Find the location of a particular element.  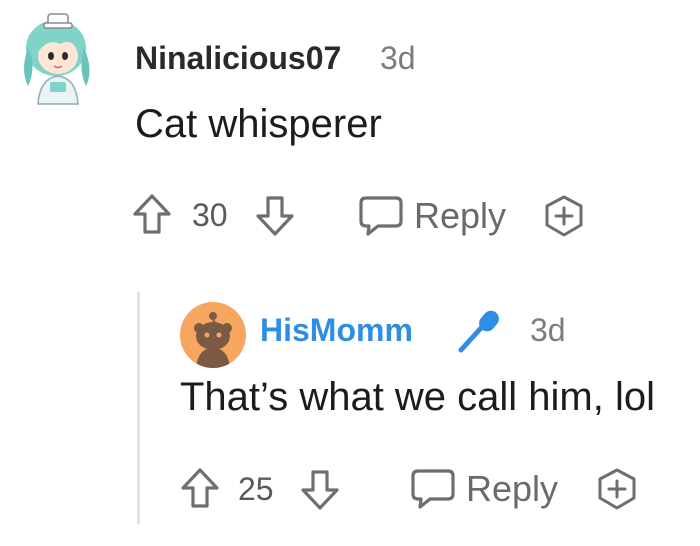

reply-upvote-button is located at coordinates (200, 489).